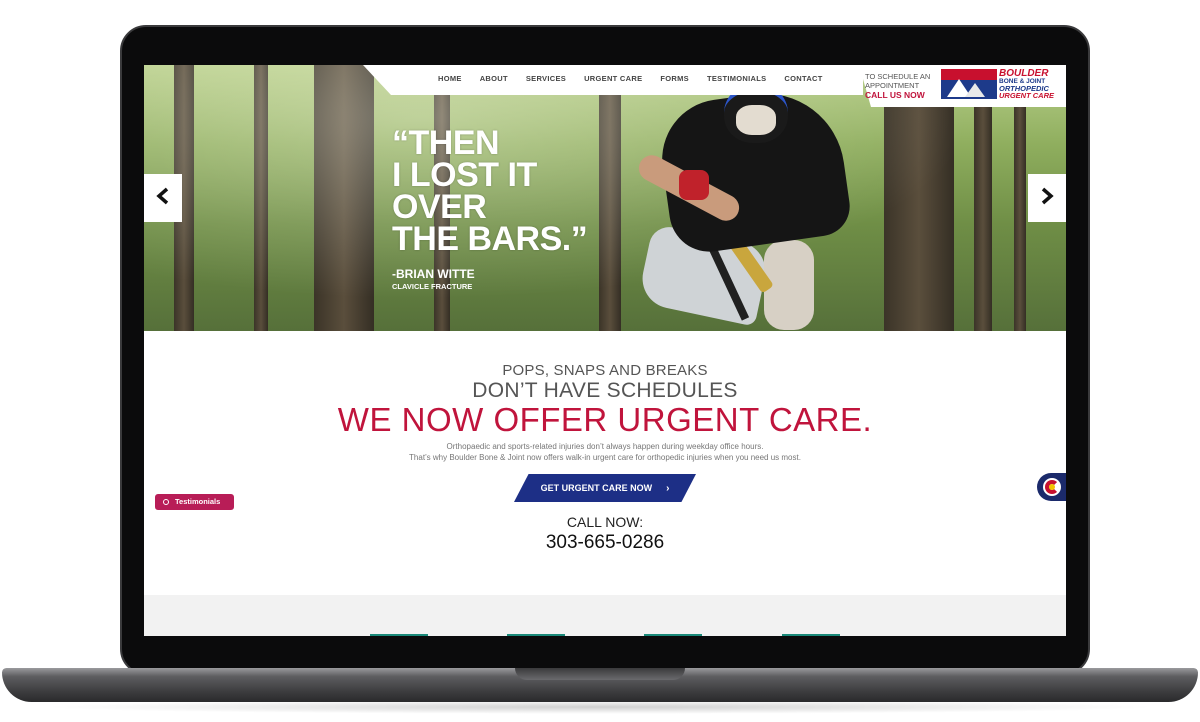 This screenshot has width=1200, height=722. What do you see at coordinates (736, 78) in the screenshot?
I see `nav-testimonials: TESTIMONIALS` at bounding box center [736, 78].